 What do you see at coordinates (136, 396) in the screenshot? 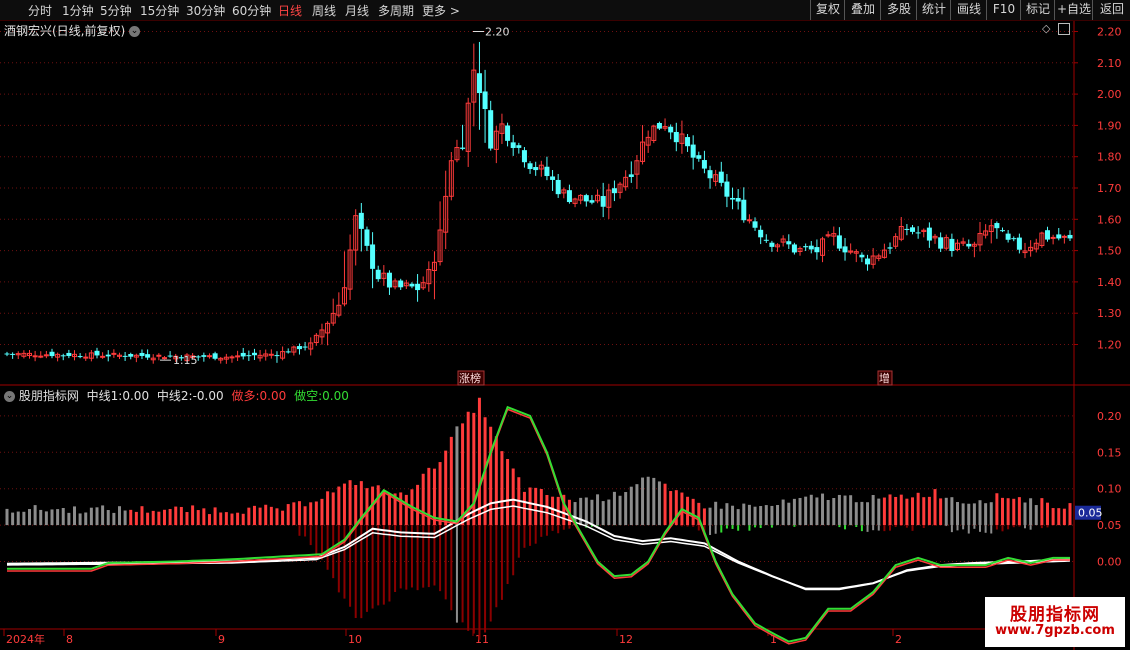
I see `mid1-value: 0.00` at bounding box center [136, 396].